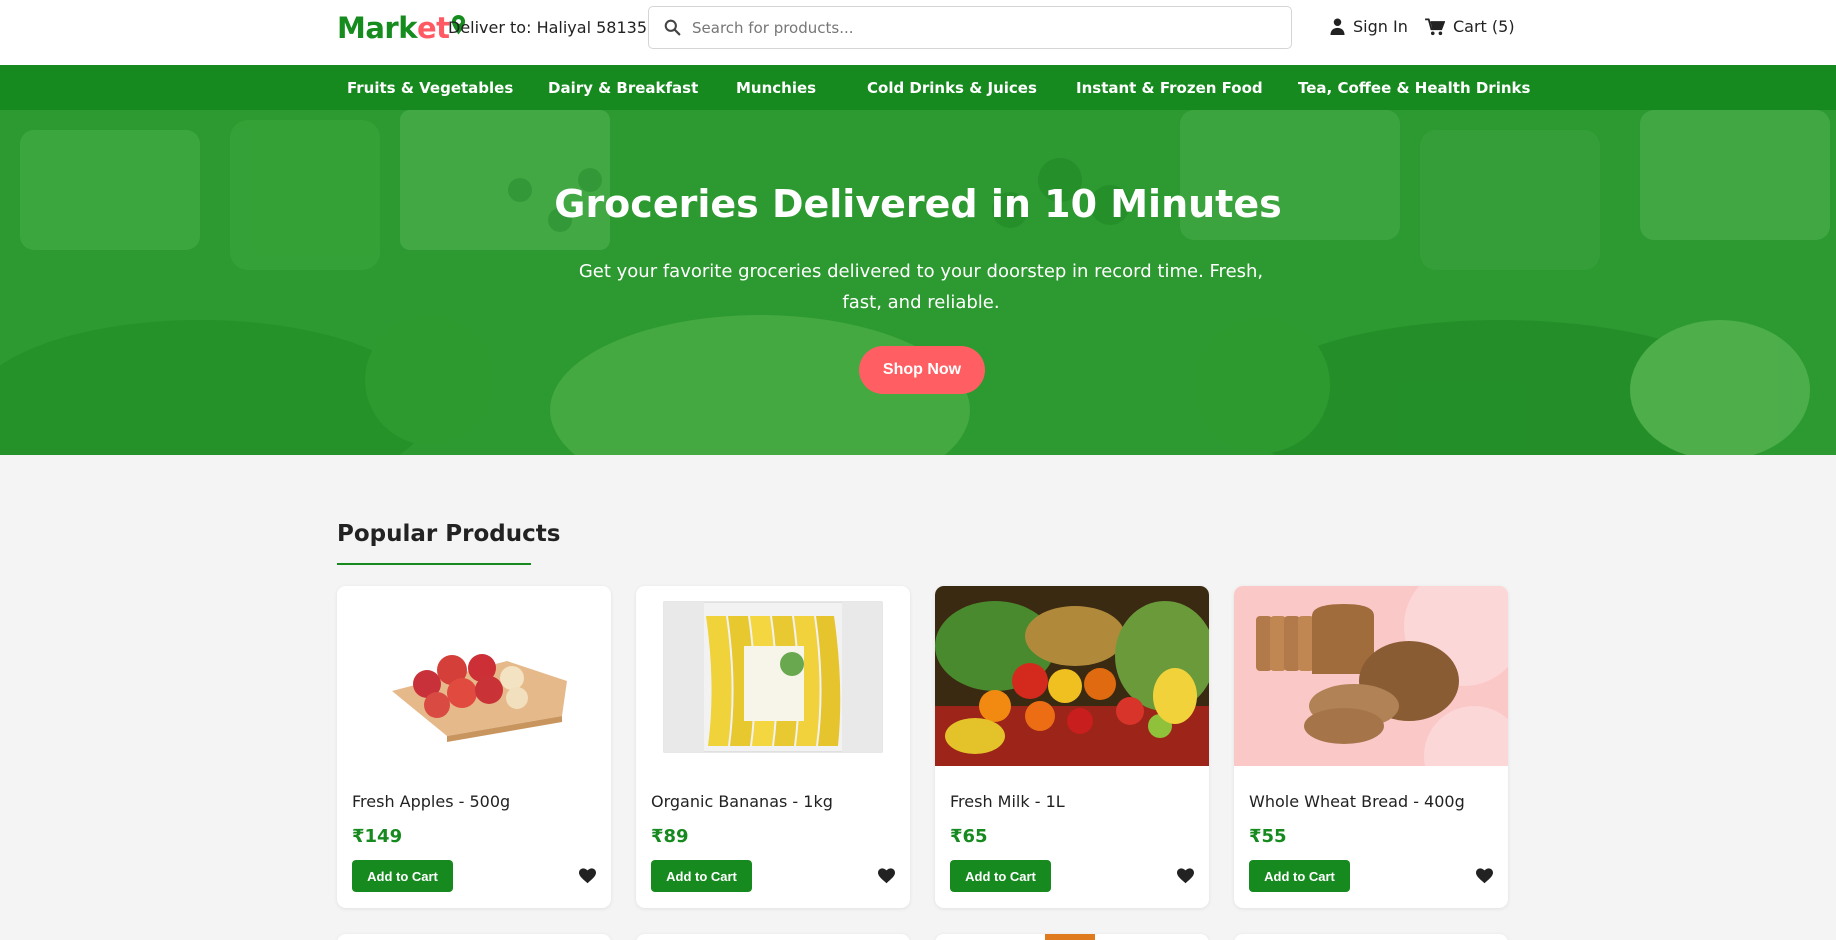 The image size is (1836, 940). Describe the element at coordinates (969, 836) in the screenshot. I see `product-price: ₹65` at that location.